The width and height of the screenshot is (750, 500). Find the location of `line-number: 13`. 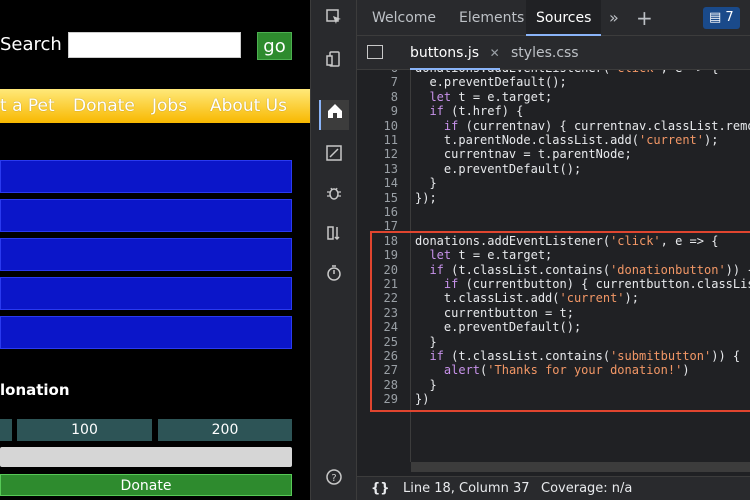

line-number: 13 is located at coordinates (377, 169).